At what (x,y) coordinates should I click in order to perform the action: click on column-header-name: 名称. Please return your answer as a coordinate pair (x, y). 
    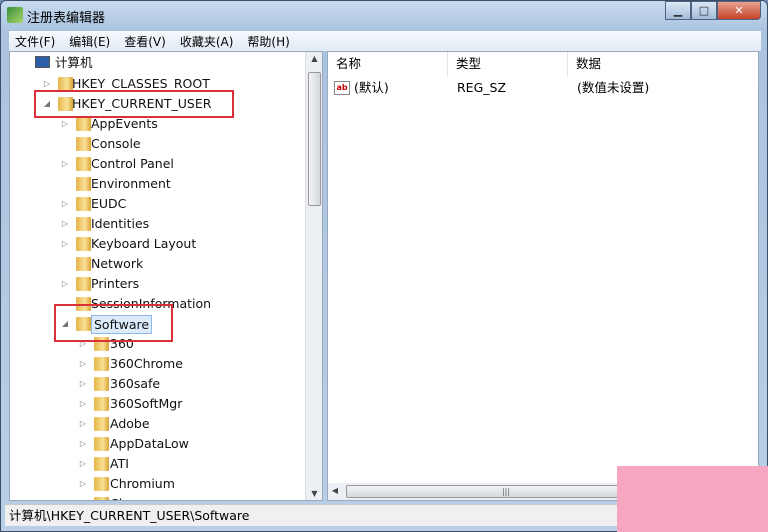
    Looking at the image, I should click on (388, 64).